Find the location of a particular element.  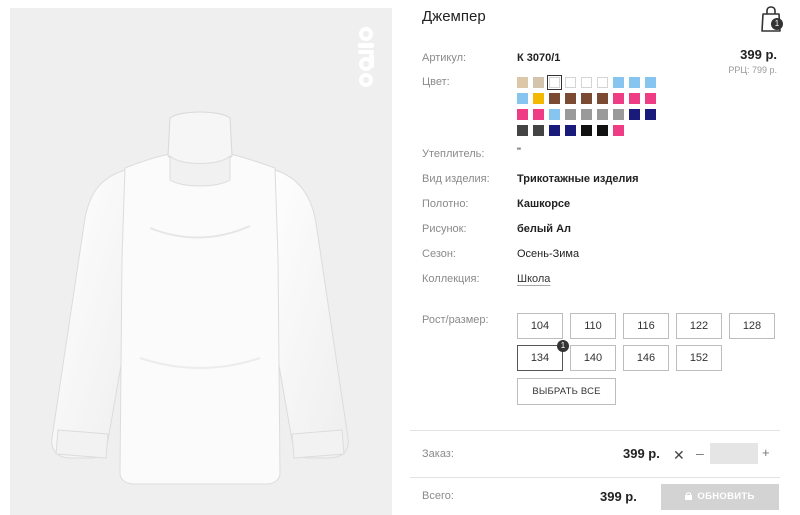

size-label: Рост/размер: is located at coordinates (455, 320).